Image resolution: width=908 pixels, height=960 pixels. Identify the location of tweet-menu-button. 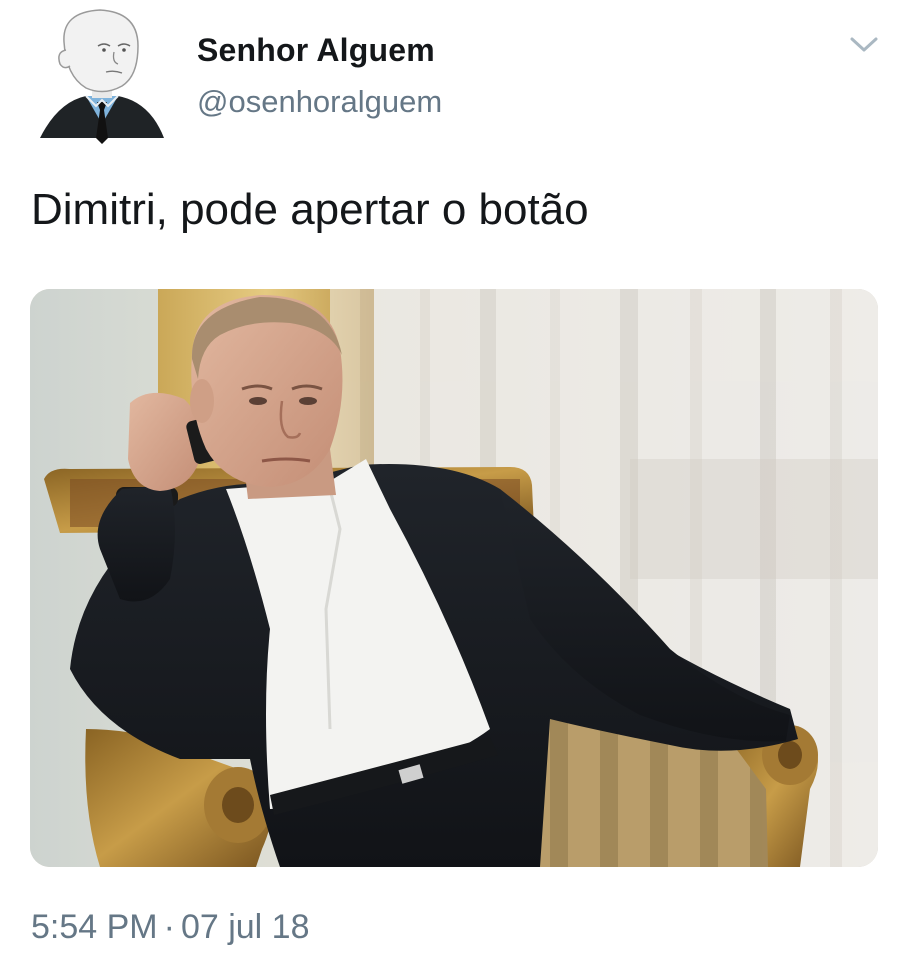
(864, 45).